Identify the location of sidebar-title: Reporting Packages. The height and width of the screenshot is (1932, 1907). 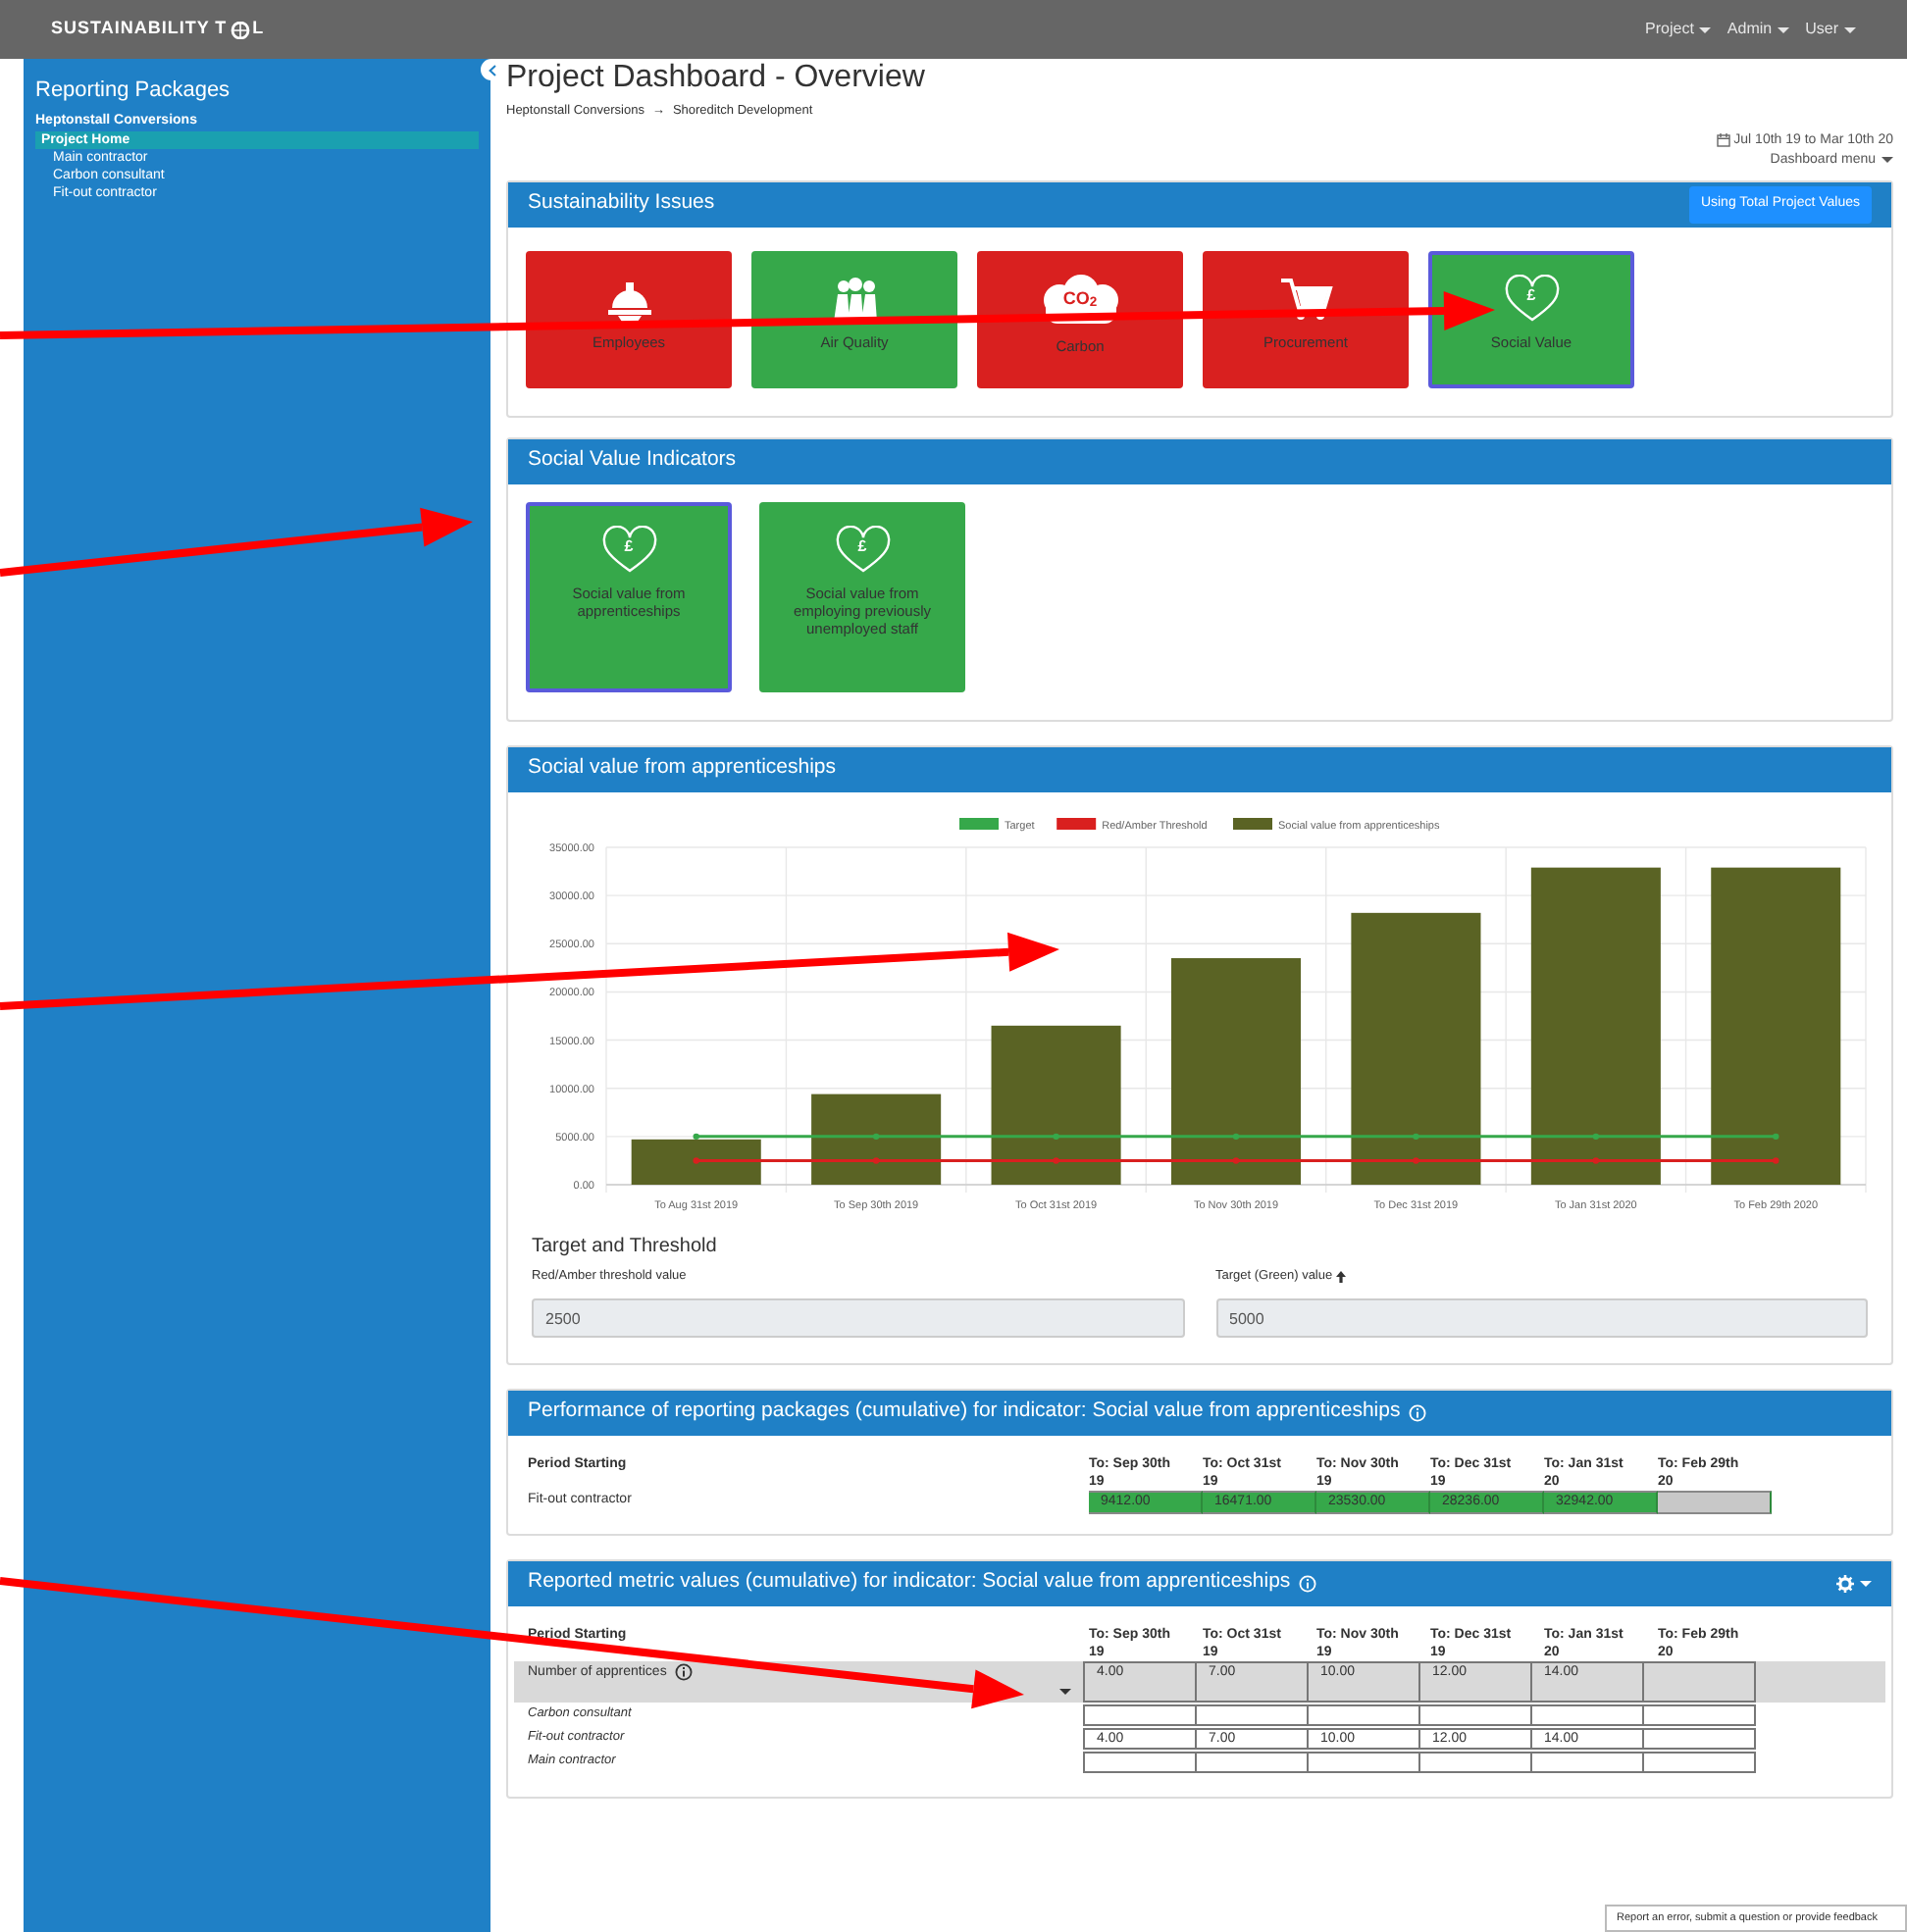
(133, 91).